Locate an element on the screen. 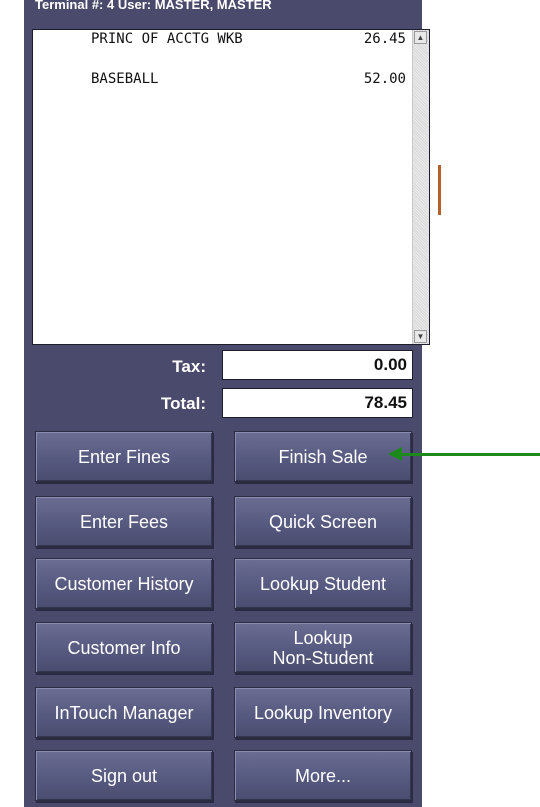 This screenshot has width=540, height=807. finish-sale-button: Finish Sale is located at coordinates (323, 456).